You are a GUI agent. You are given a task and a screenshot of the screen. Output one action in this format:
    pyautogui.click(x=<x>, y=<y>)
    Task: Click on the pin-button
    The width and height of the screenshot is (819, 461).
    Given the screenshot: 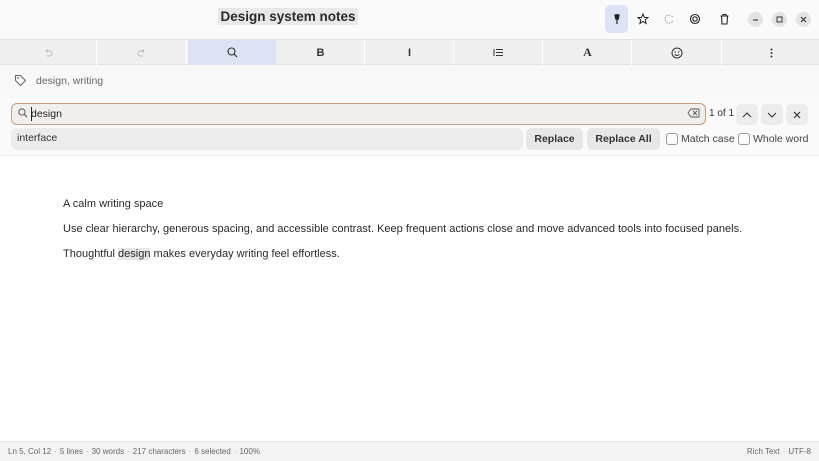 What is the action you would take?
    pyautogui.click(x=616, y=19)
    